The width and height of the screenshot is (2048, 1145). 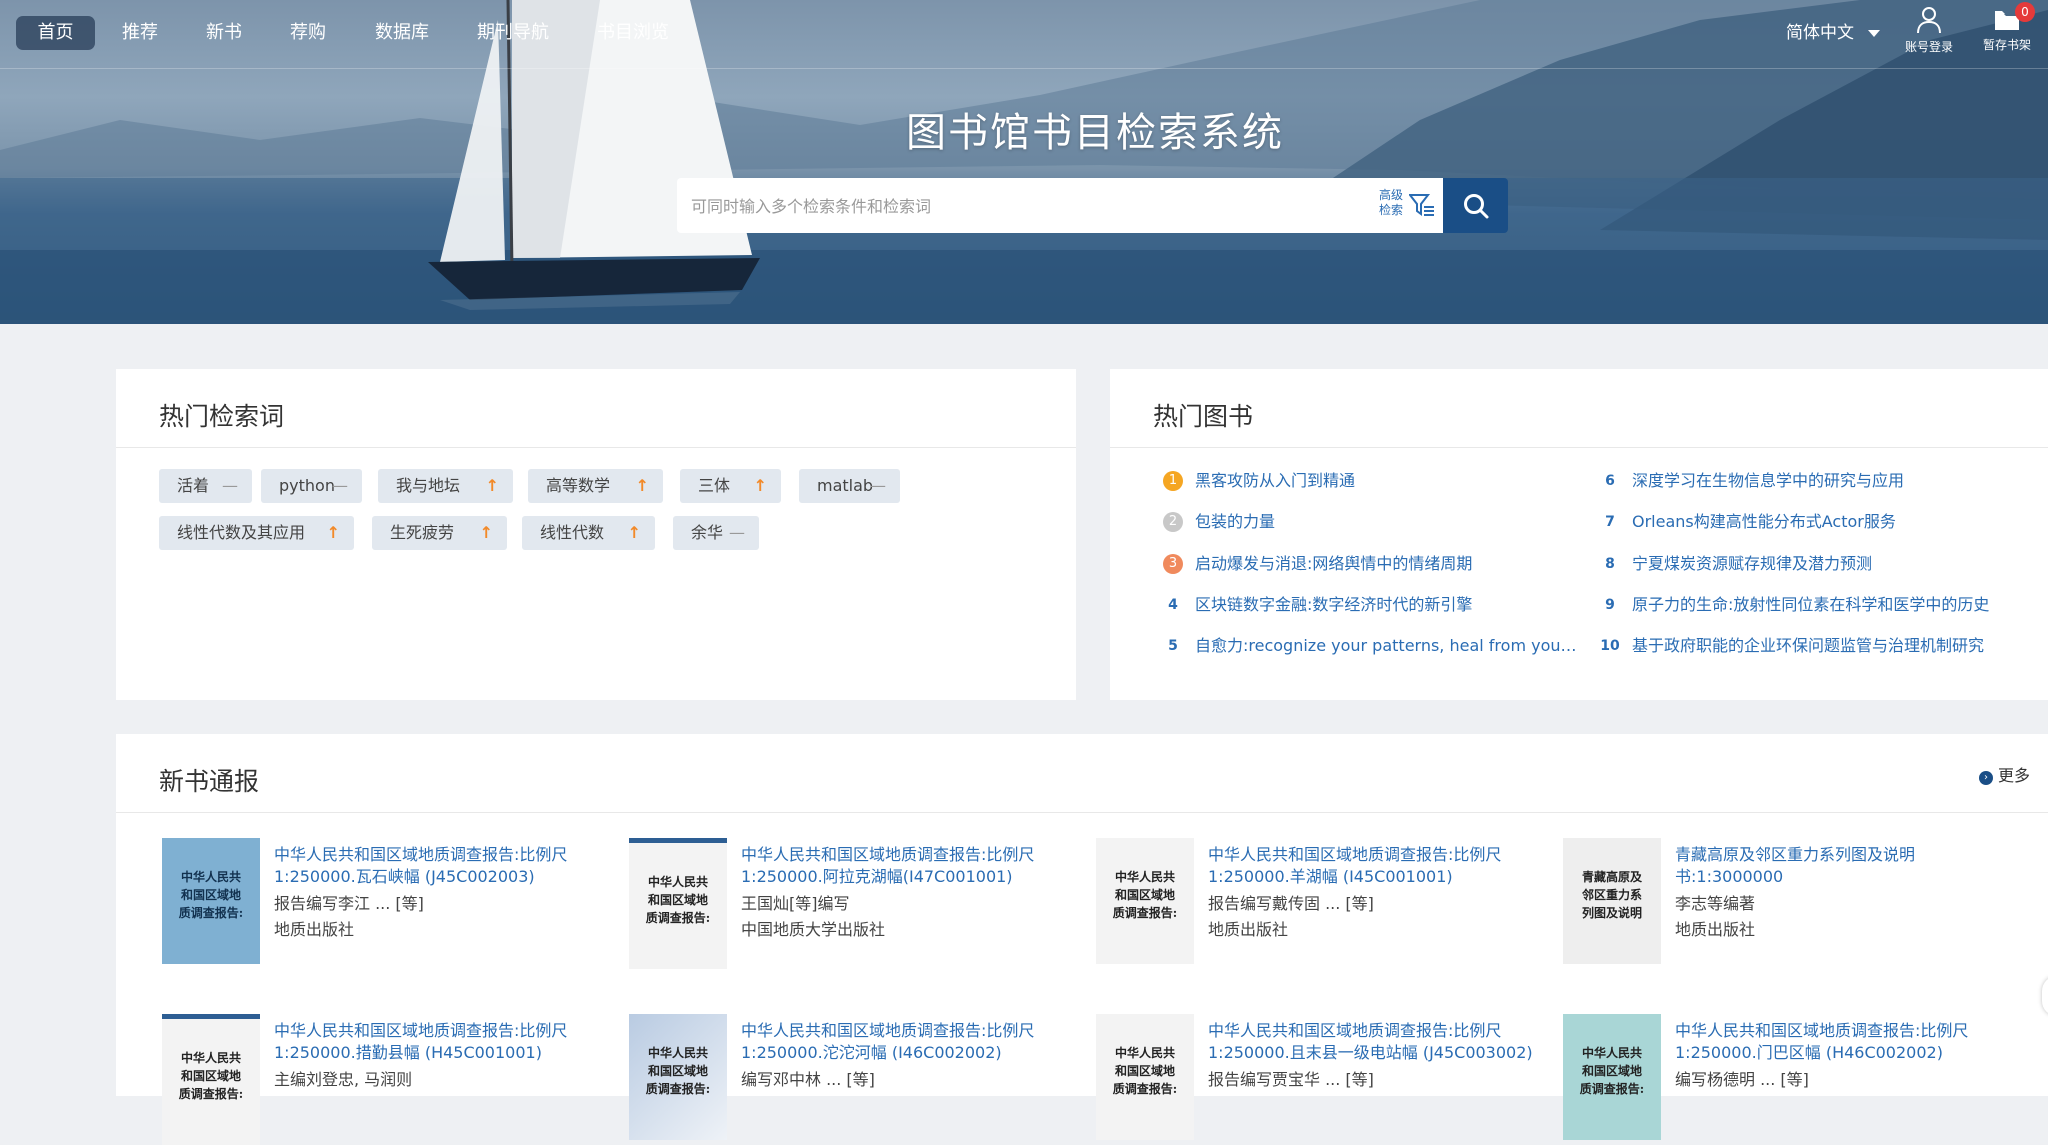 I want to click on hot-term-tag: 高等数学 ↑, so click(x=595, y=486).